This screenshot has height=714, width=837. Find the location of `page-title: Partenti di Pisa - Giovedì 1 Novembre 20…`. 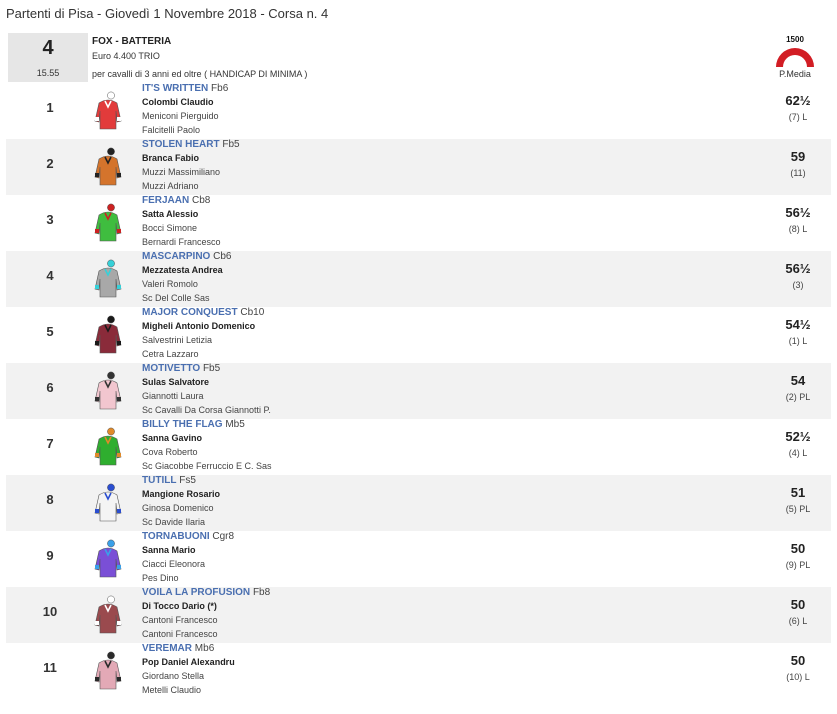

page-title: Partenti di Pisa - Giovedì 1 Novembre 20… is located at coordinates (167, 13).